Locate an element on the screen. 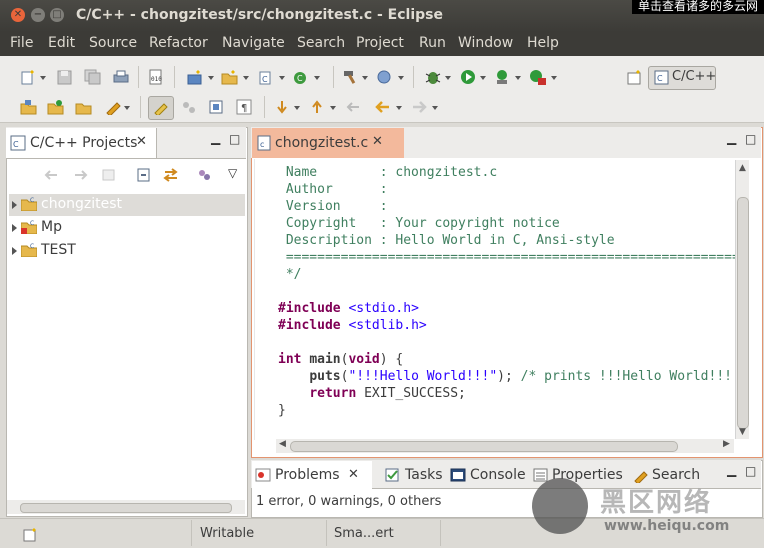 This screenshot has height=548, width=764. previous-annotation-icon is located at coordinates (317, 107).